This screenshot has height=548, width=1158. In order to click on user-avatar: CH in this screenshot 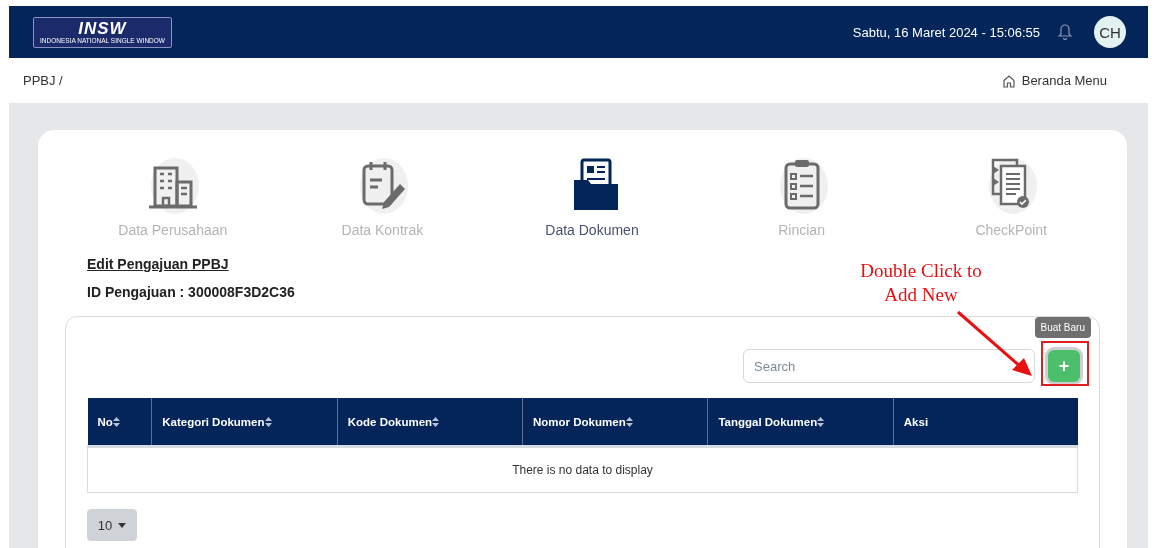, I will do `click(1110, 32)`.